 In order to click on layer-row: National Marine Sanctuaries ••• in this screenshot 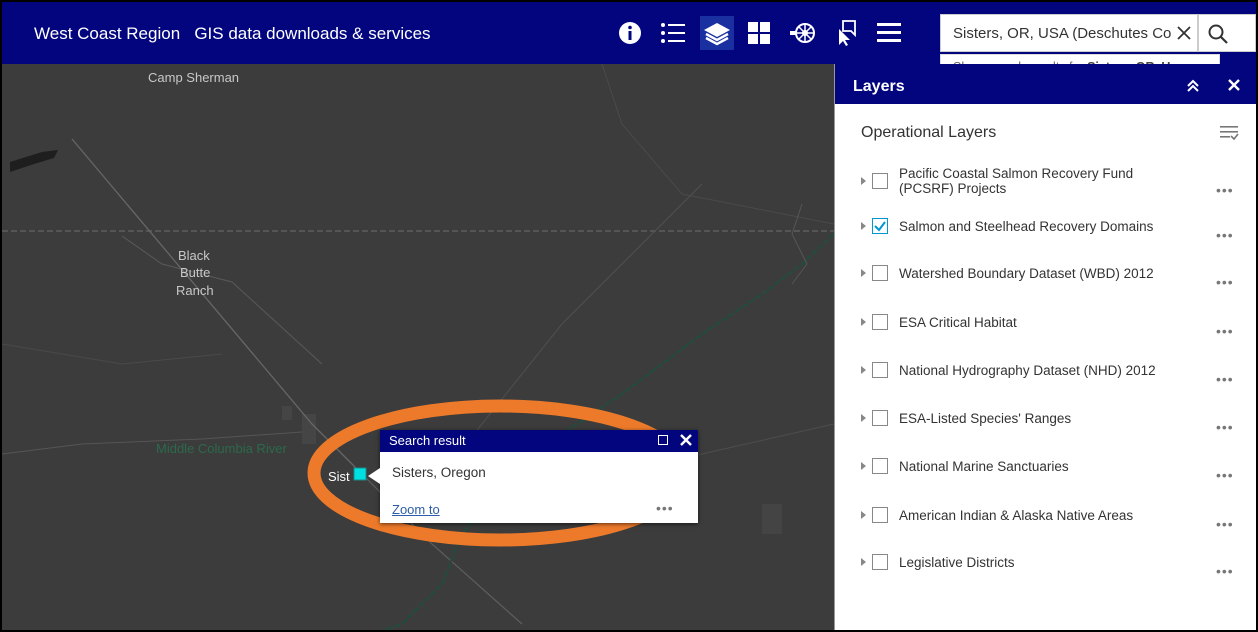, I will do `click(1045, 474)`.